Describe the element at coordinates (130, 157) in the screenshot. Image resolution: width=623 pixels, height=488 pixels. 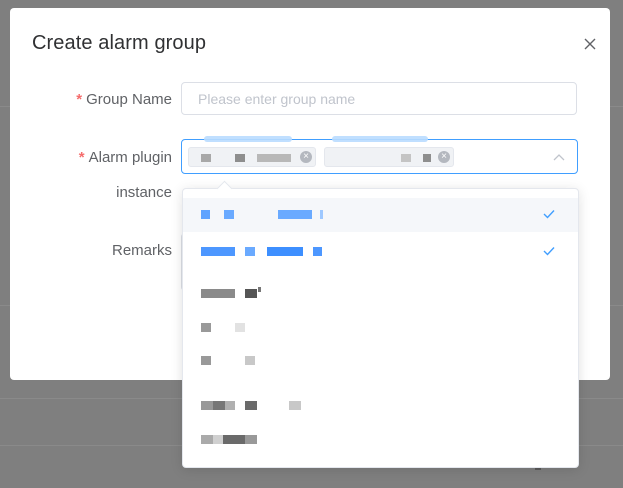
I see `alarm-plugin-label-text: Alarm plugin` at that location.